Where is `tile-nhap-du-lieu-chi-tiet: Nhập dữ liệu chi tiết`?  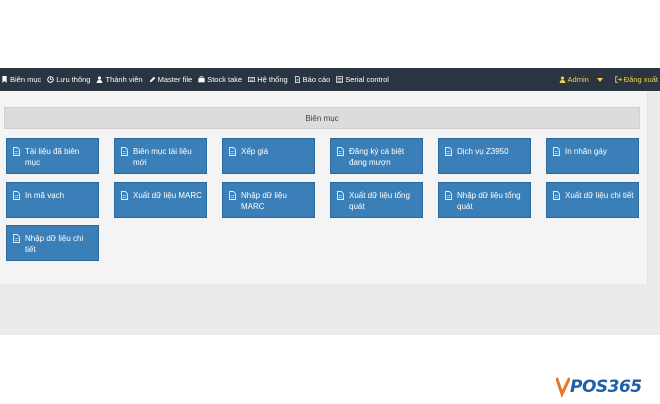
tile-nhap-du-lieu-chi-tiet: Nhập dữ liệu chi tiết is located at coordinates (52, 243).